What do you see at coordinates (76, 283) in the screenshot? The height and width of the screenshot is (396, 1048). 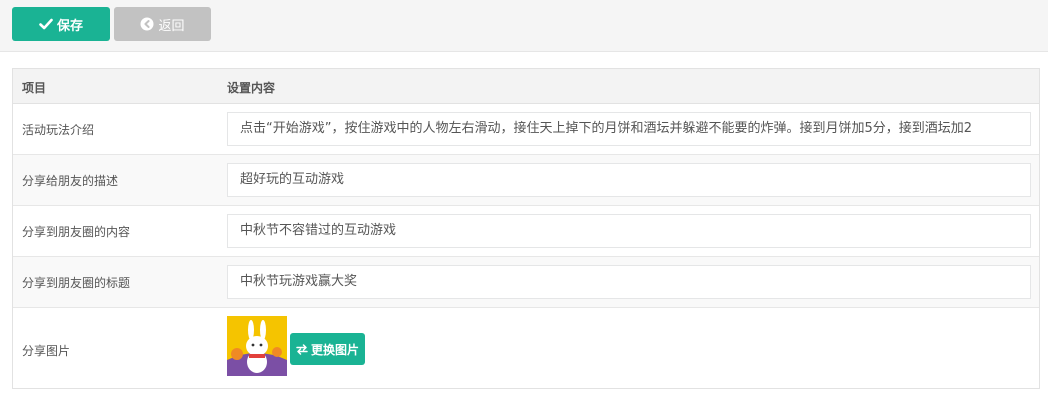 I see `row-label: 分享到朋友圈的标题` at bounding box center [76, 283].